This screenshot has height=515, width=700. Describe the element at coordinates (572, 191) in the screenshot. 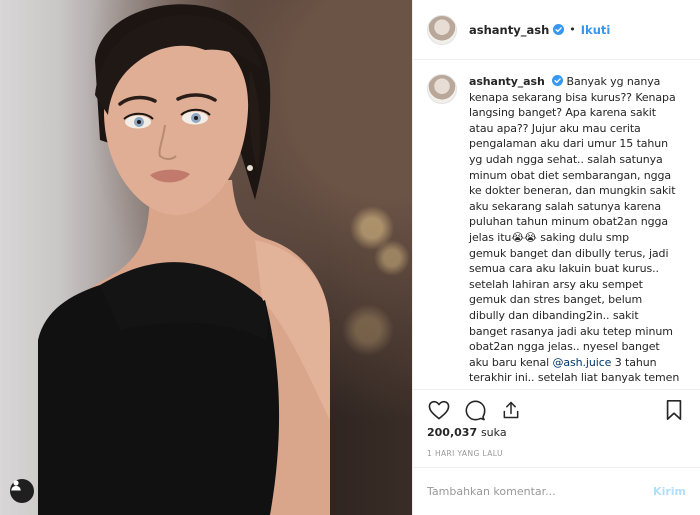

I see `caption-line: ke dokter beneran, dan mungkin sakit` at that location.